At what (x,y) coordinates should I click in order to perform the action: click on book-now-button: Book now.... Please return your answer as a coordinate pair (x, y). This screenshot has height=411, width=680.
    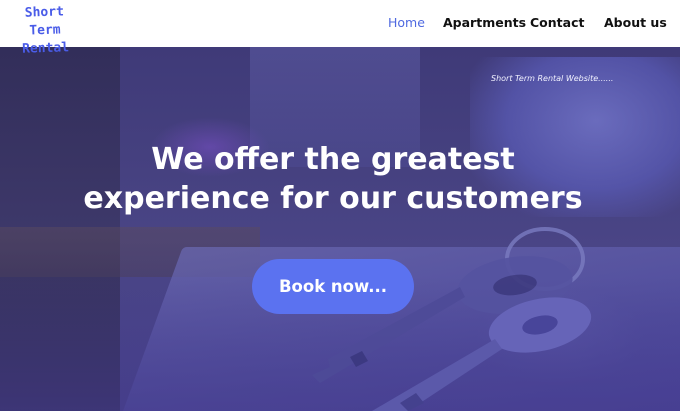
    Looking at the image, I should click on (333, 286).